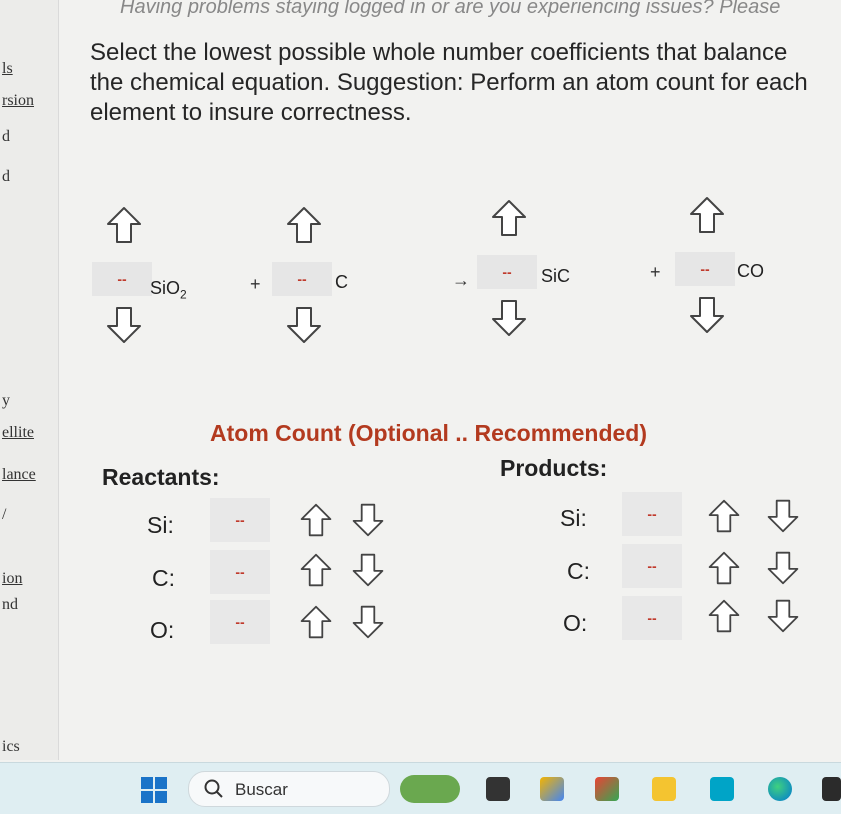 The width and height of the screenshot is (841, 814). Describe the element at coordinates (18, 101) in the screenshot. I see `sidebar-item: rsion` at that location.